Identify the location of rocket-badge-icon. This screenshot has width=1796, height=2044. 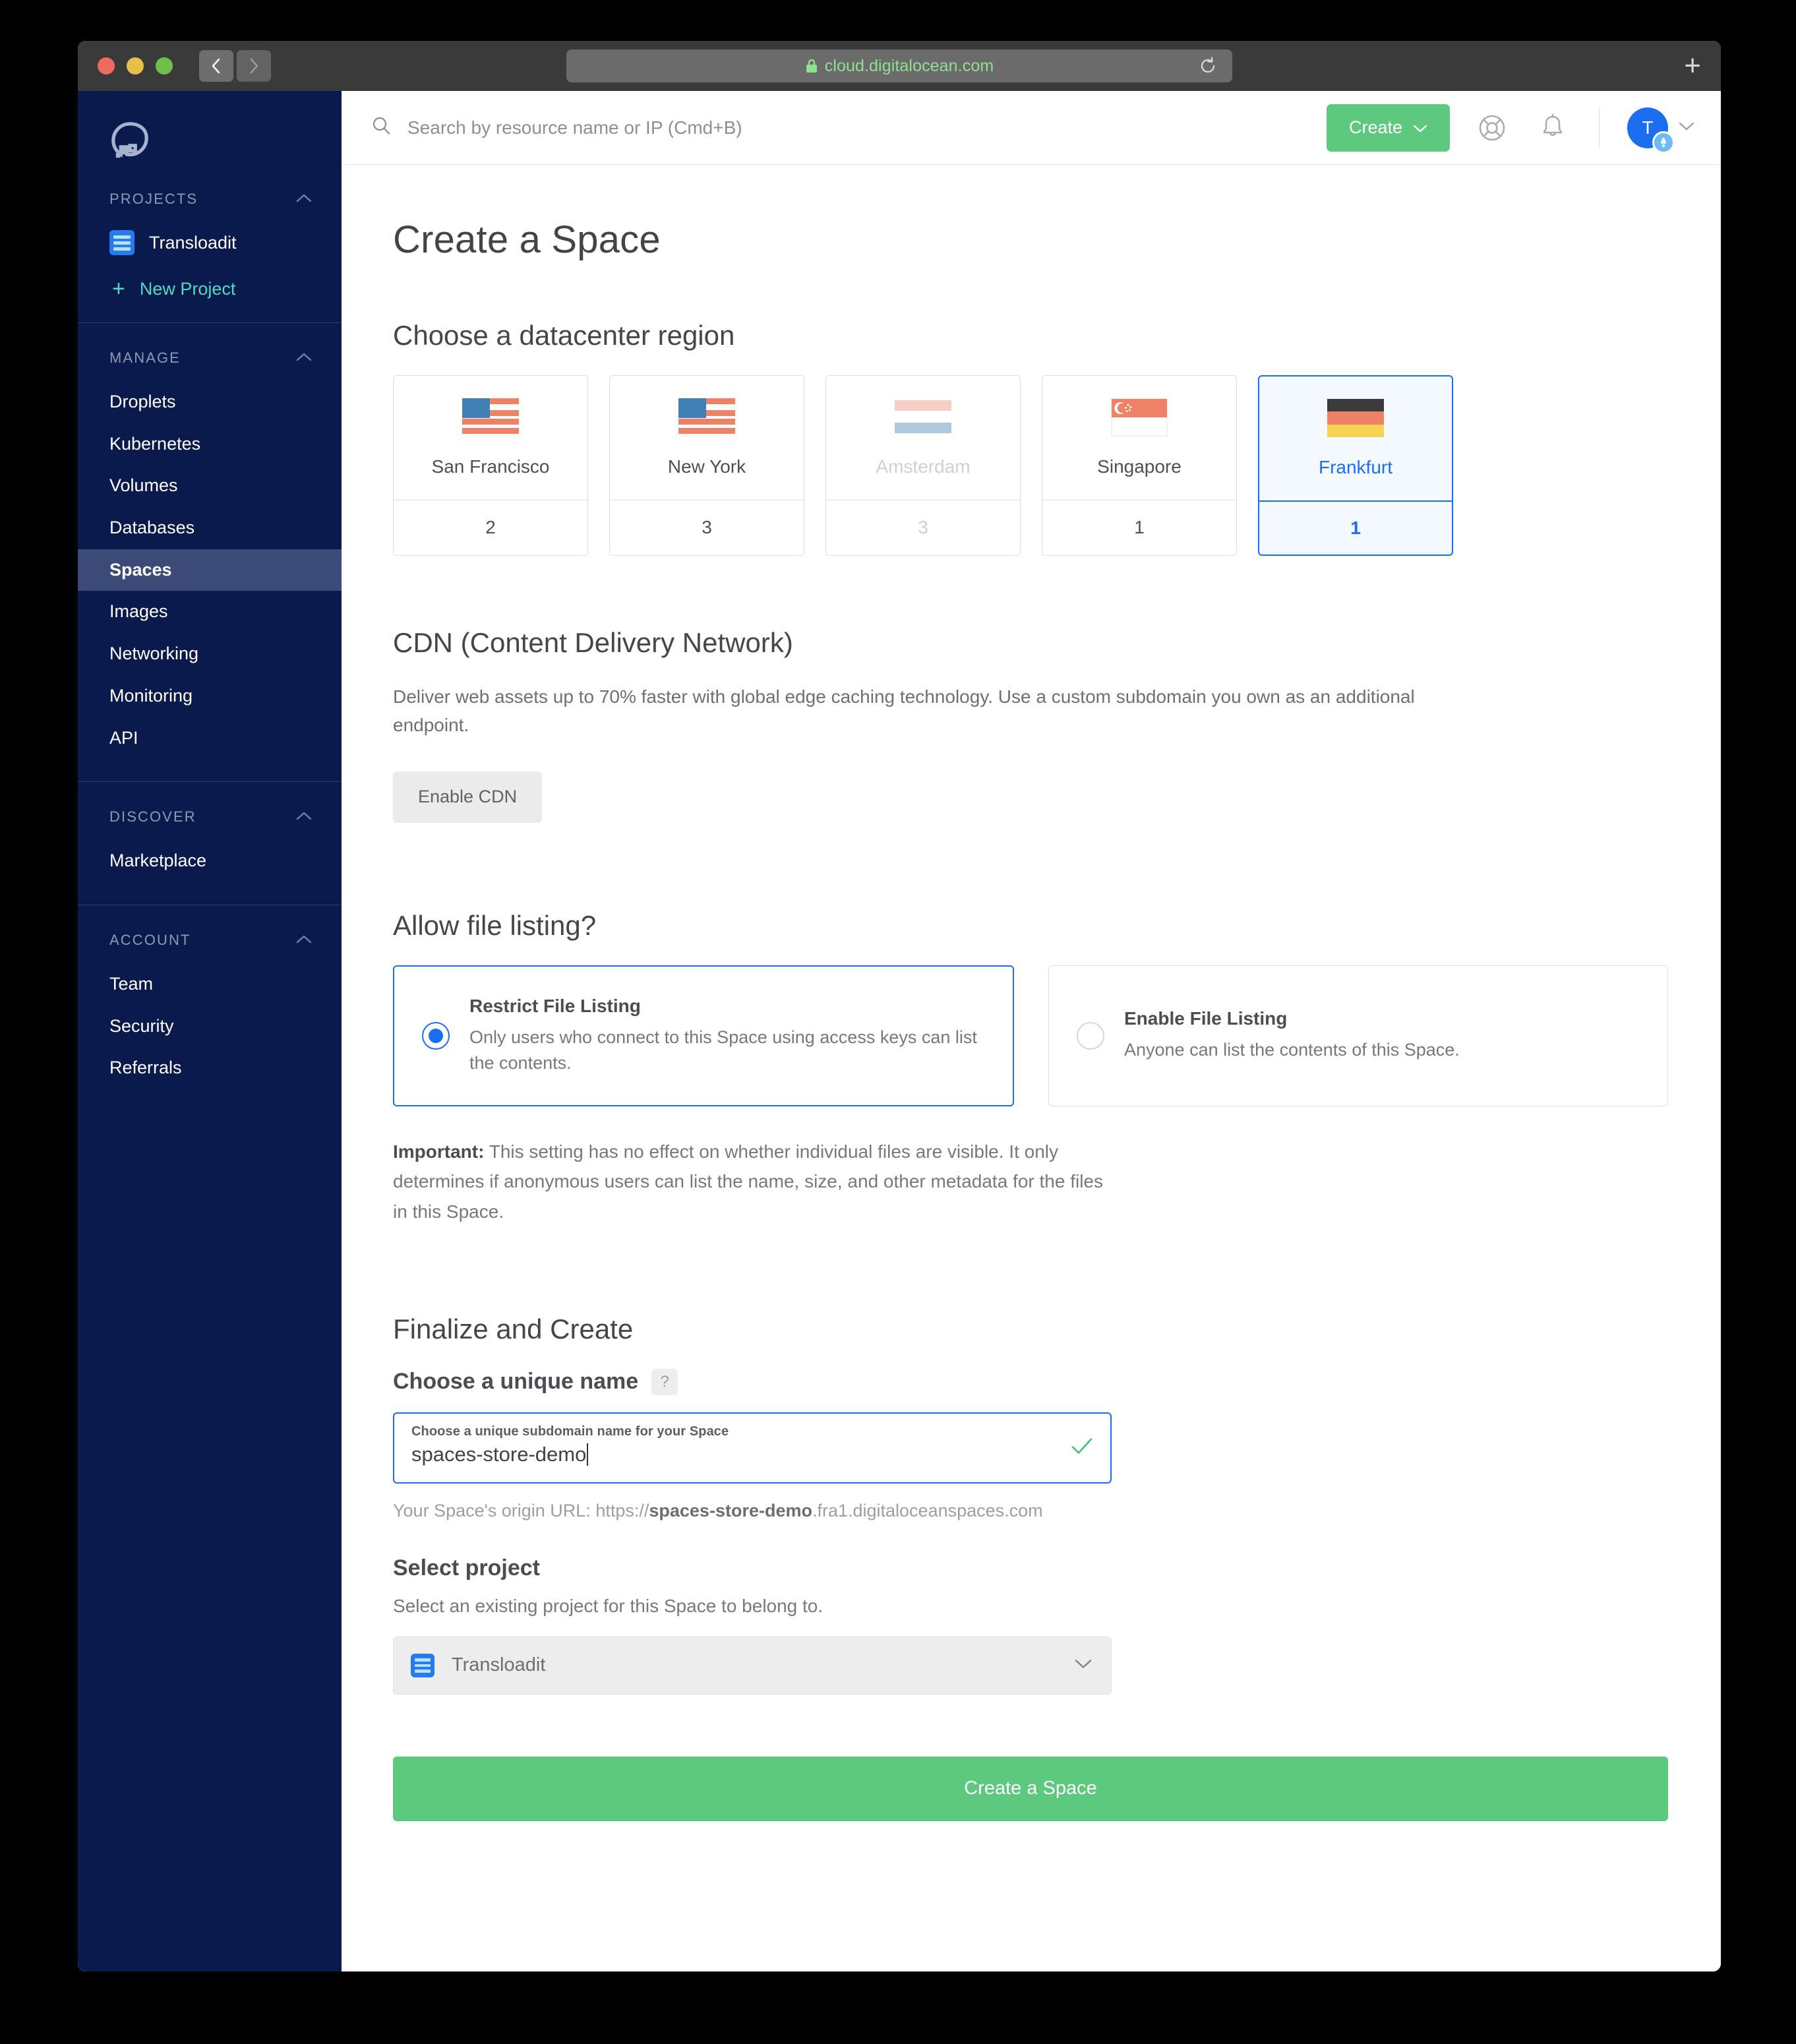
(1663, 142).